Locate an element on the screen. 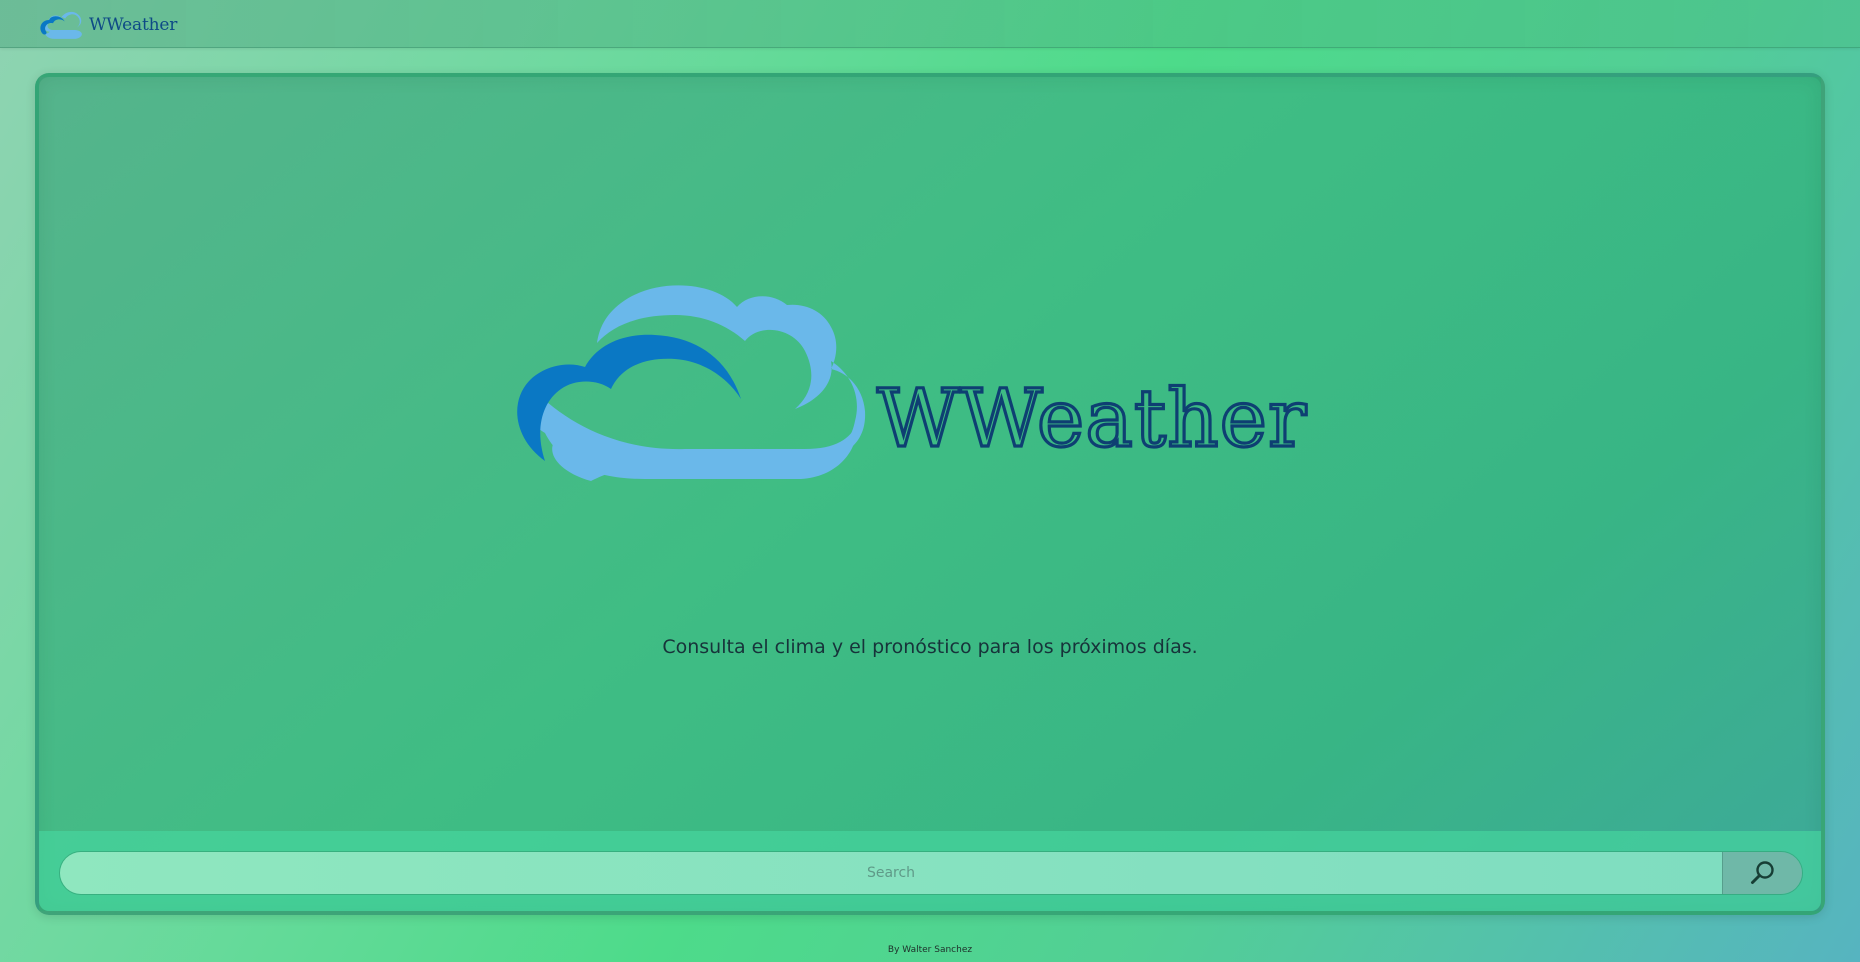 This screenshot has width=1860, height=962. navbar: WWeather is located at coordinates (930, 24).